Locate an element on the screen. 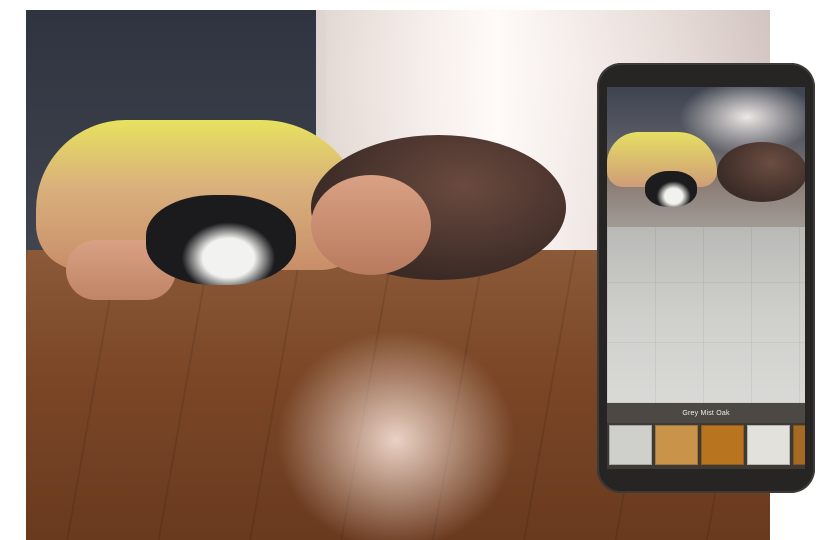  puppy is located at coordinates (221, 240).